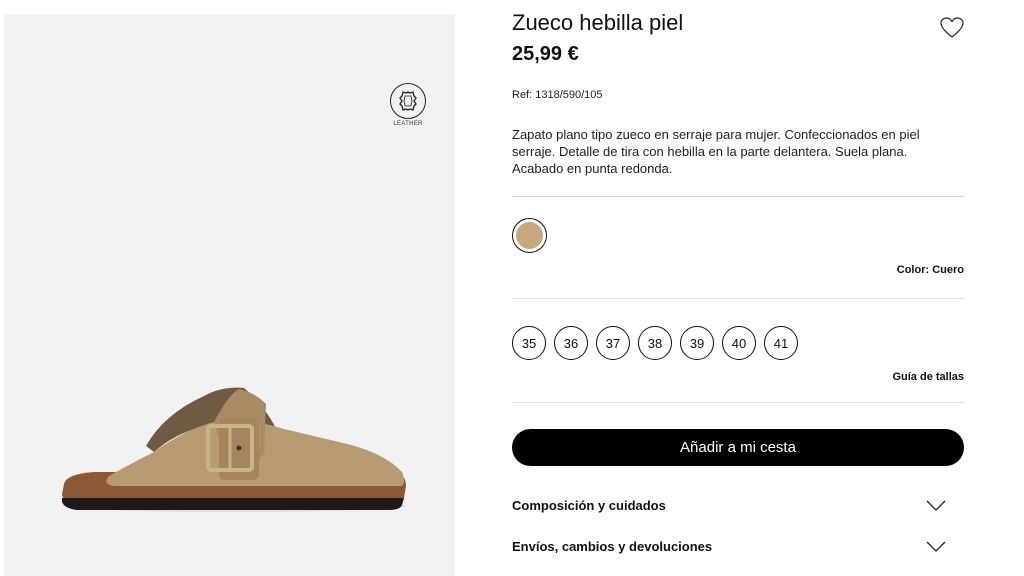 The height and width of the screenshot is (576, 1024). I want to click on product-price: 25,99 €, so click(545, 54).